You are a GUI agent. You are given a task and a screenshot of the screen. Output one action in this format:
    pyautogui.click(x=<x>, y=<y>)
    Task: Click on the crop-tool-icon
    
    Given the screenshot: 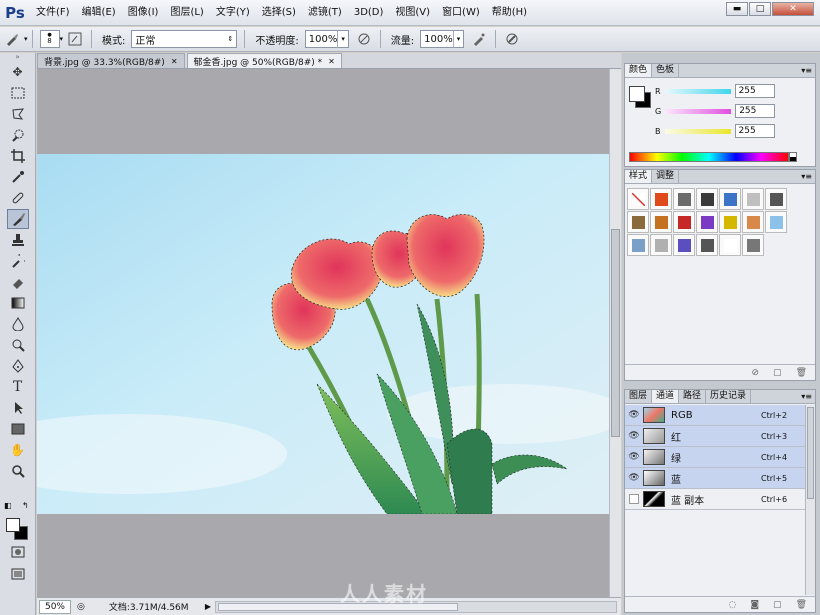 What is the action you would take?
    pyautogui.click(x=18, y=156)
    